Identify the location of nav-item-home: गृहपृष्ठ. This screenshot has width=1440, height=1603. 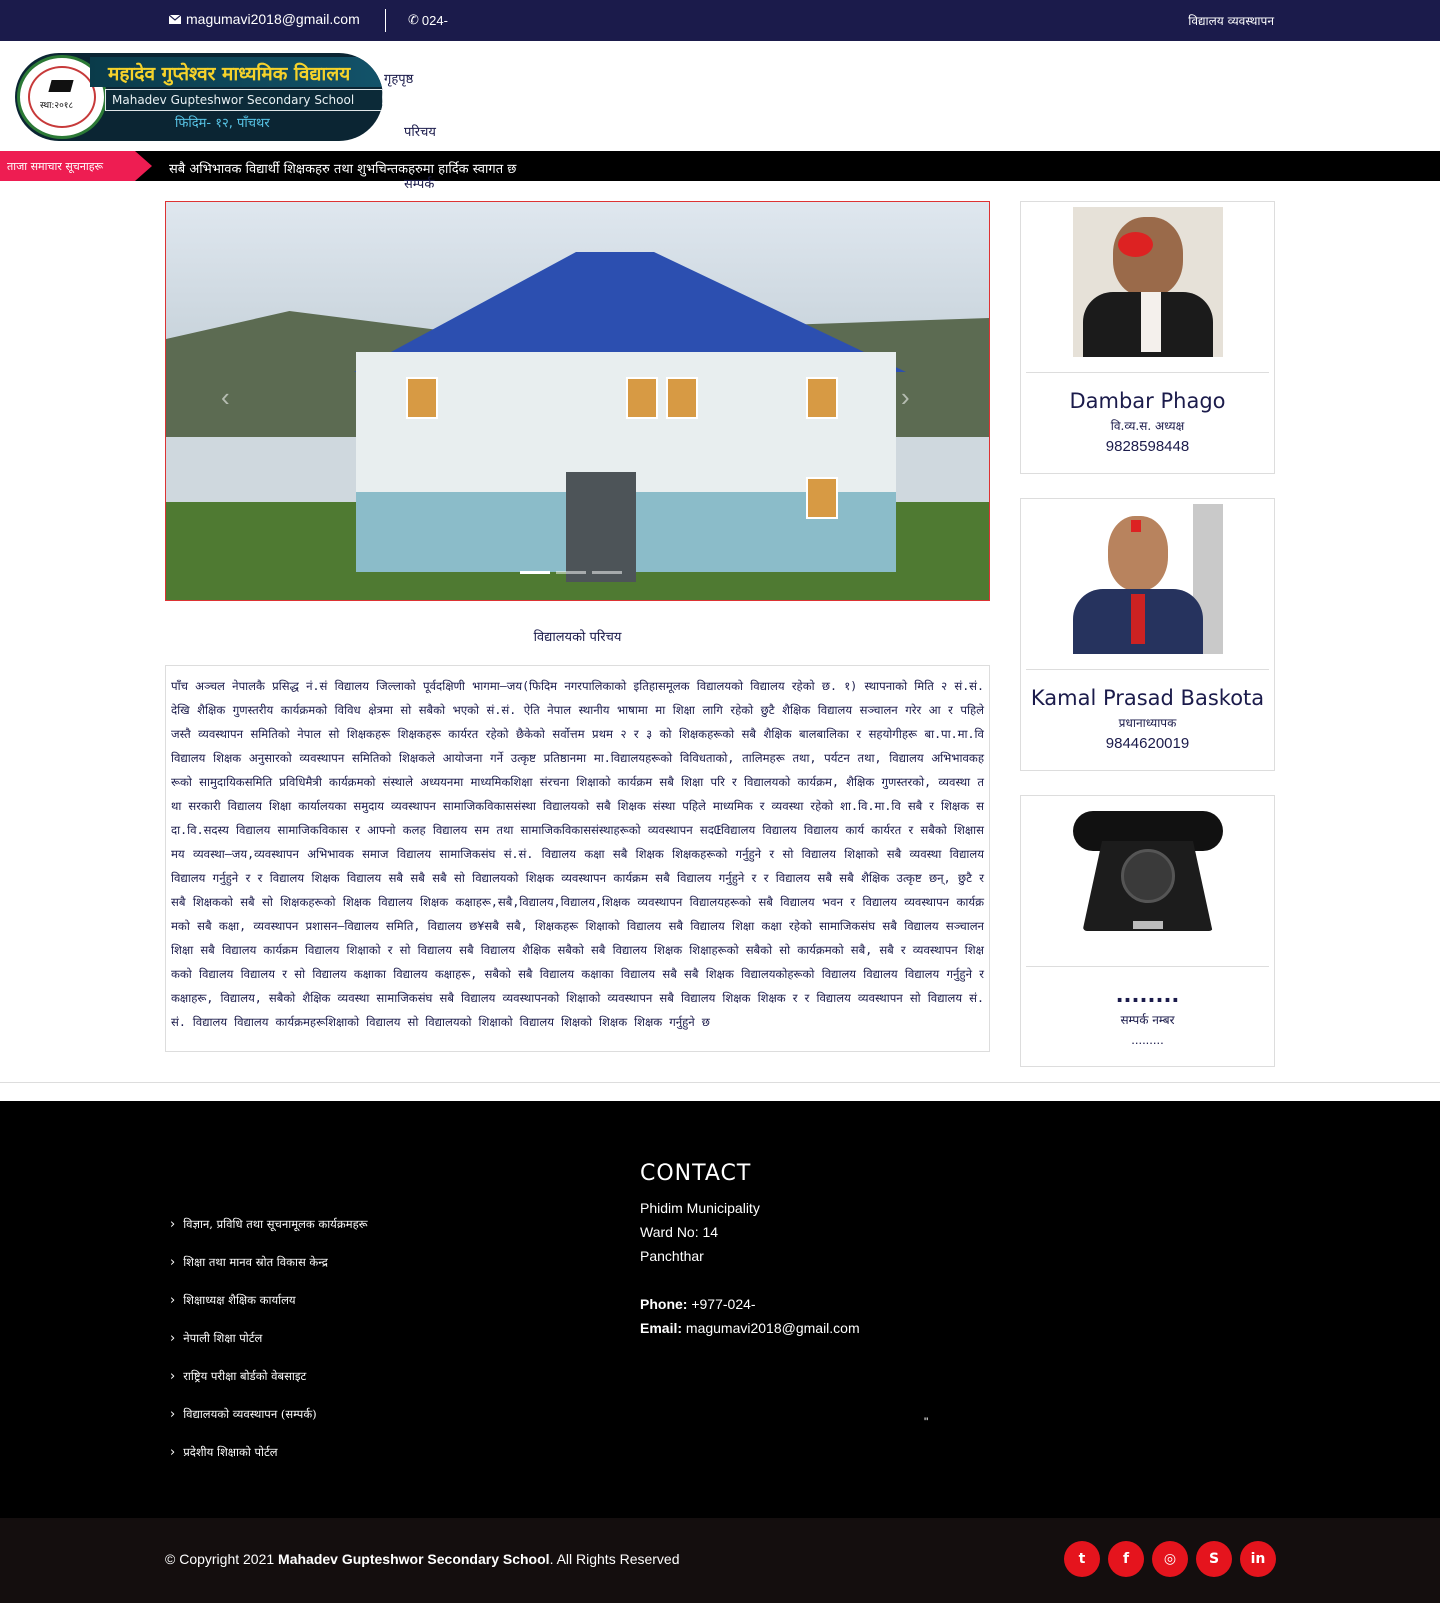
(398, 78).